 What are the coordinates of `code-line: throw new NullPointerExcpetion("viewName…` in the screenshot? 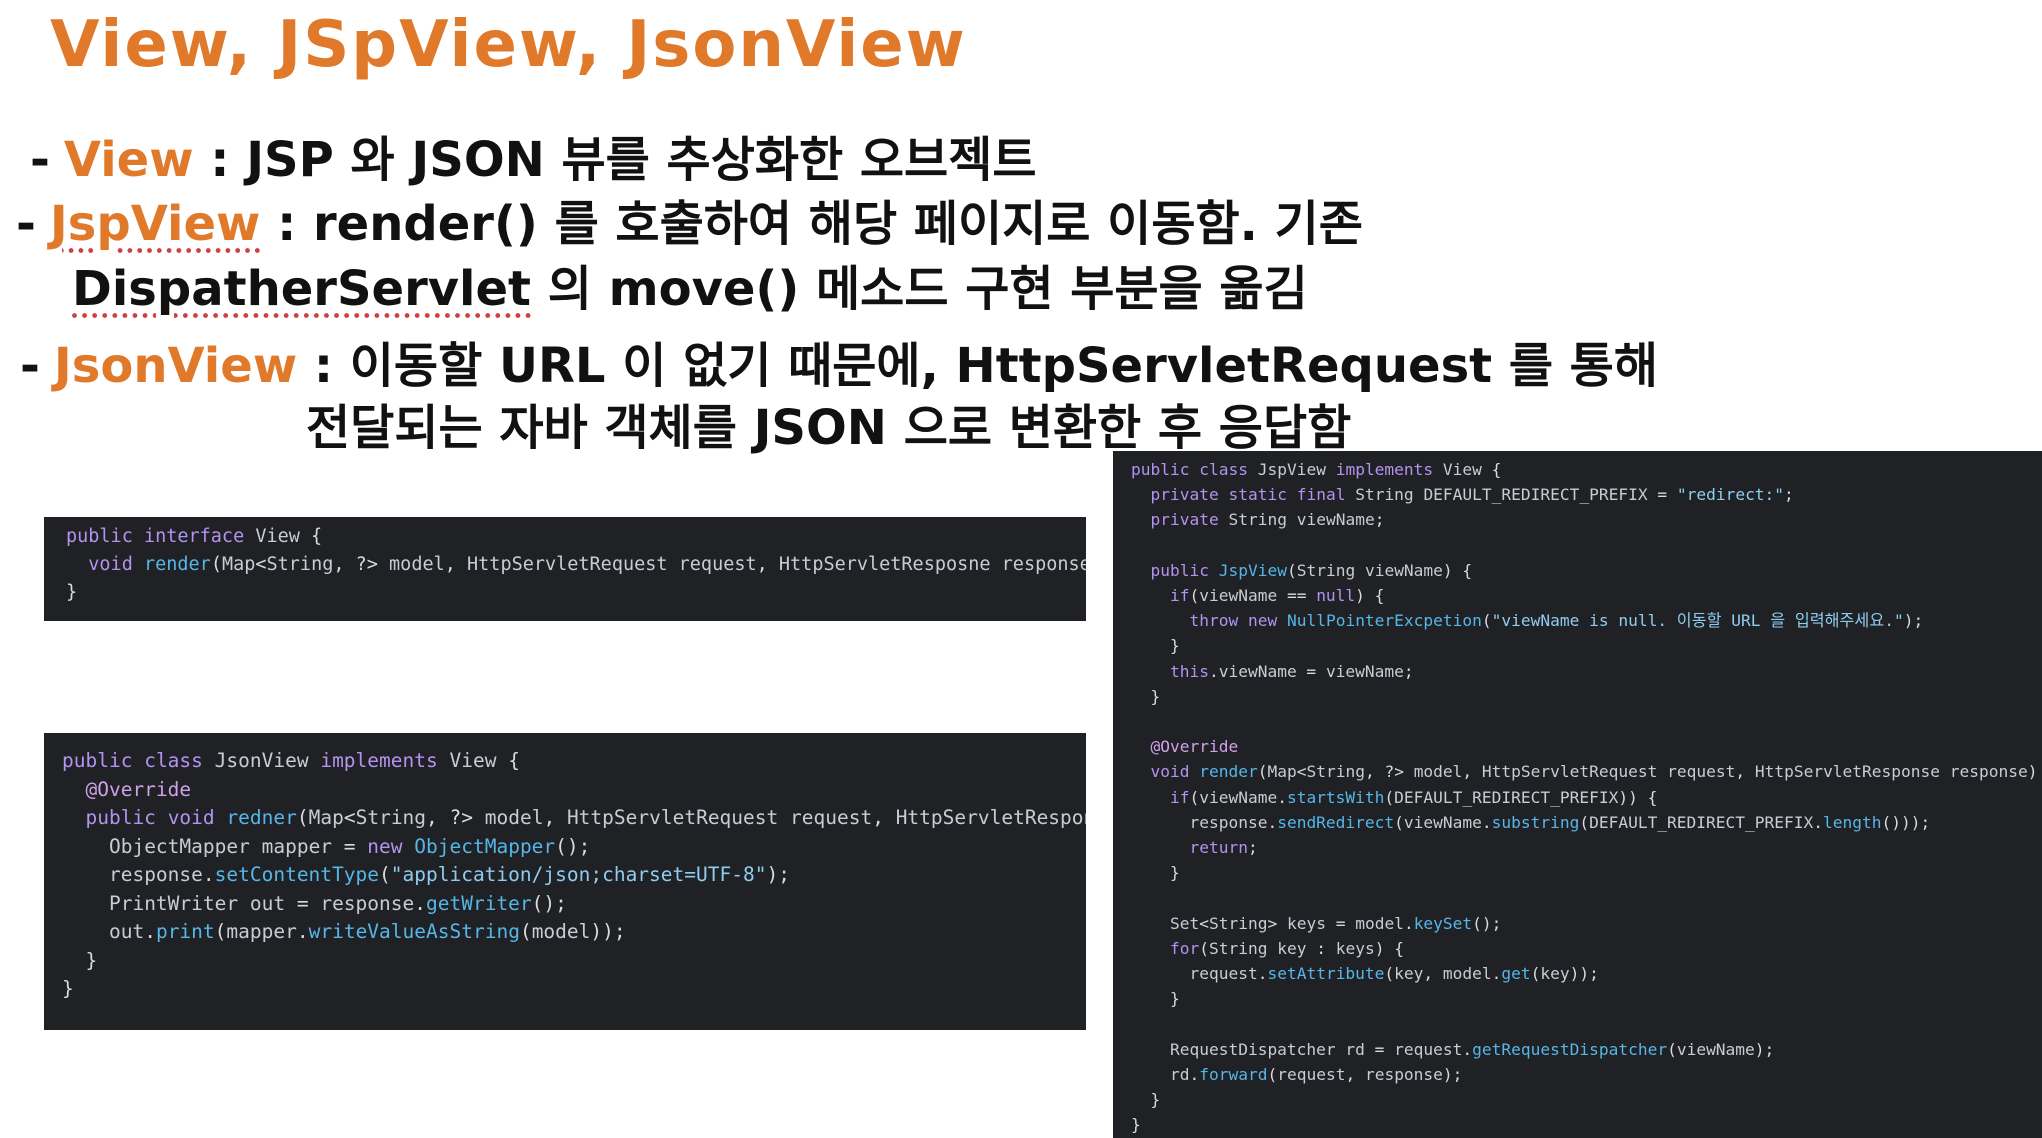 It's located at (1556, 621).